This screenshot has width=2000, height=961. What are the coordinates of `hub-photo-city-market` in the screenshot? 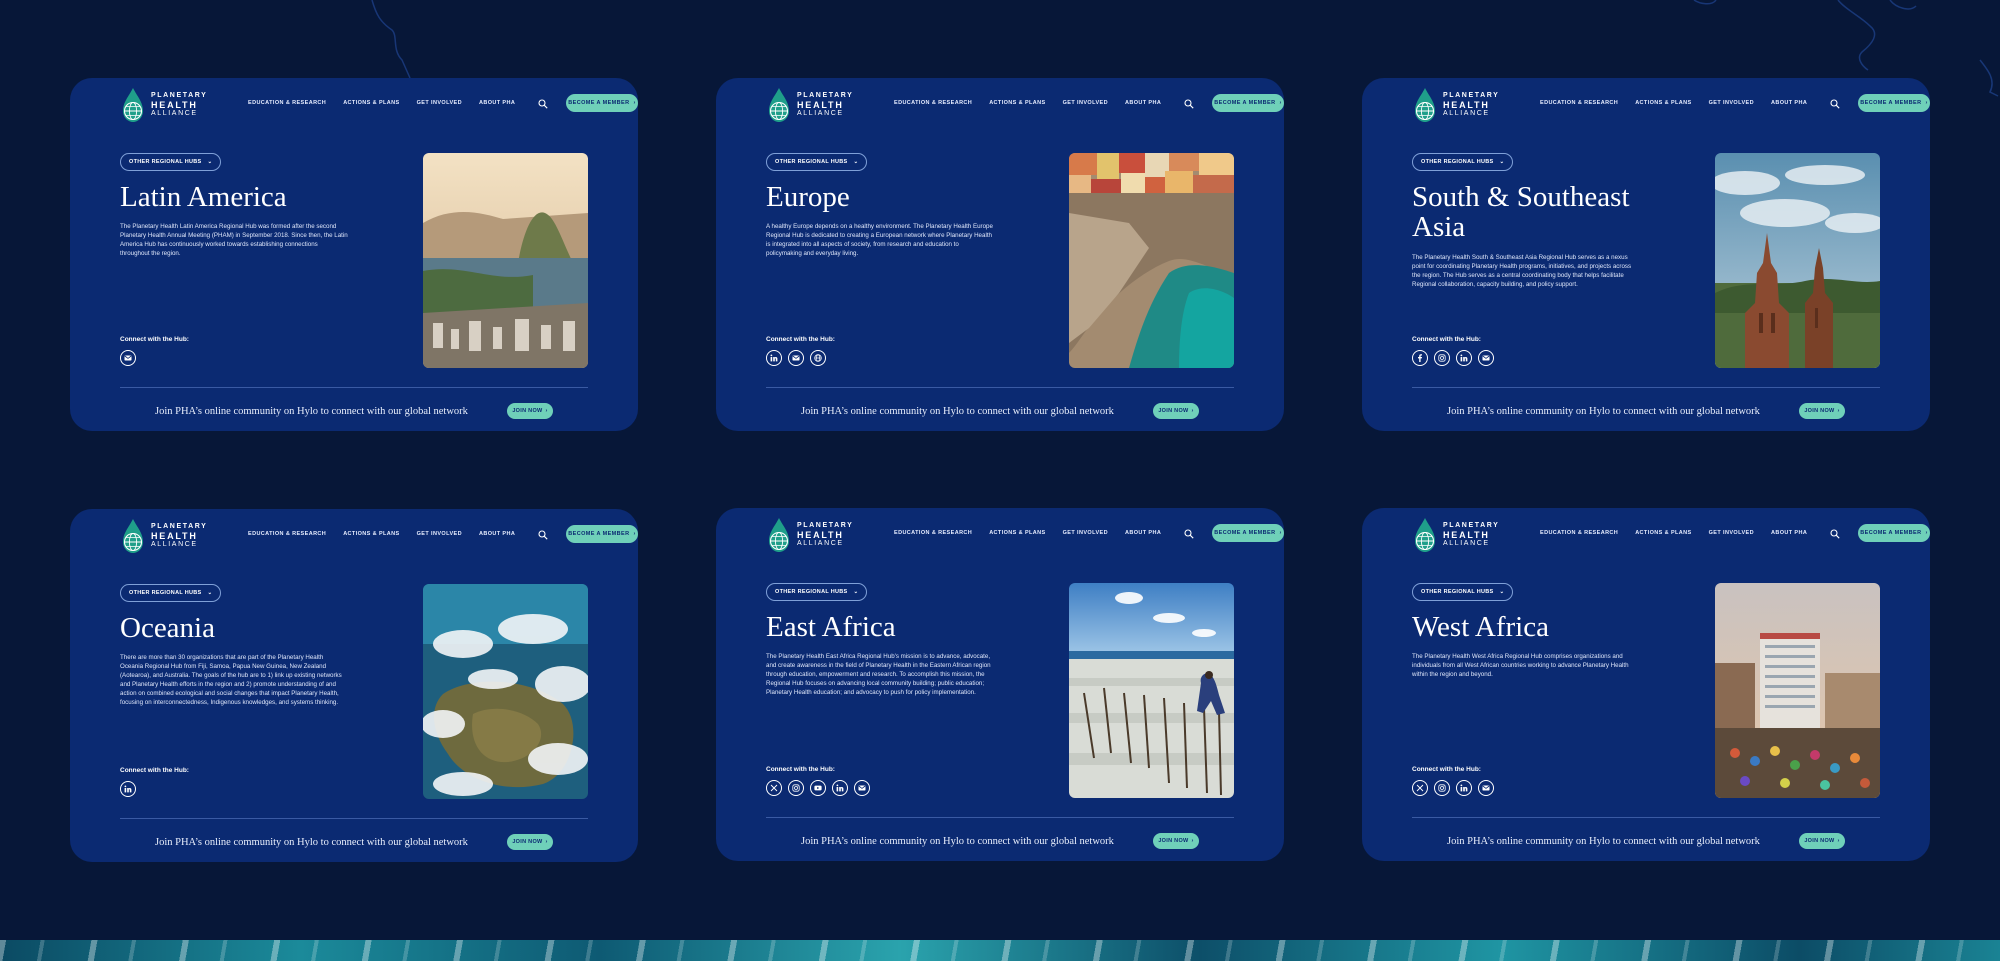 It's located at (1797, 690).